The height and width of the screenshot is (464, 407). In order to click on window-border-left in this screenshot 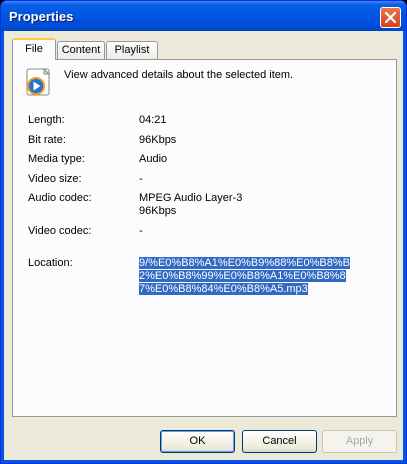, I will do `click(2, 247)`.